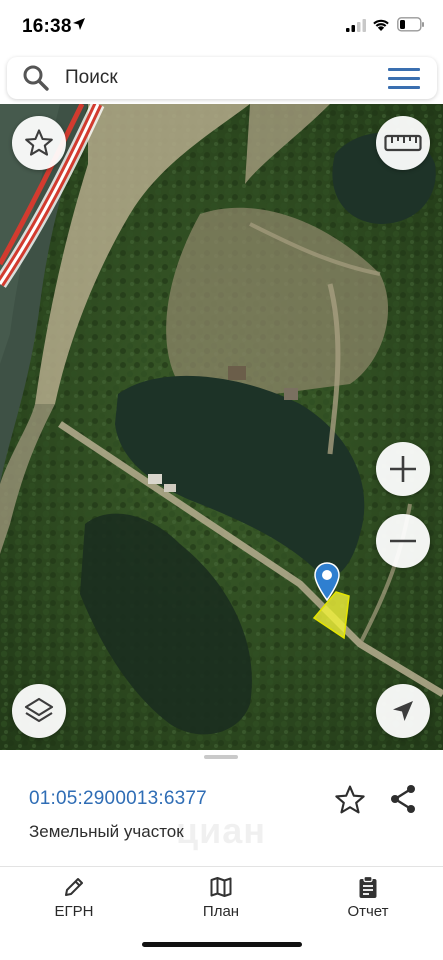  What do you see at coordinates (47, 26) in the screenshot?
I see `status-time: 16:38` at bounding box center [47, 26].